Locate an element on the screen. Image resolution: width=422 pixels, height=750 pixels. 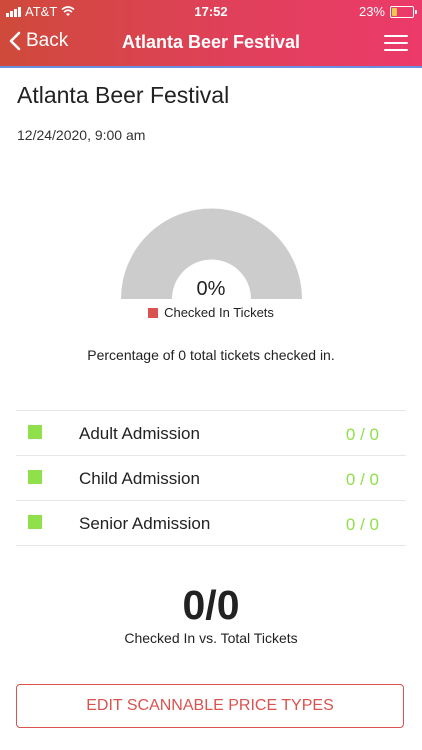
status-bar: AT&T 17:52 23% is located at coordinates (211, 11).